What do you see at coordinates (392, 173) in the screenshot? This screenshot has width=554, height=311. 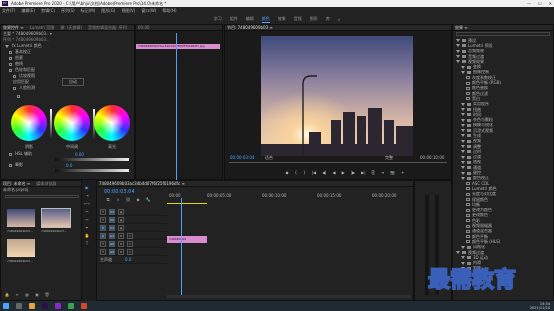 I see `transport-button: 📷` at bounding box center [392, 173].